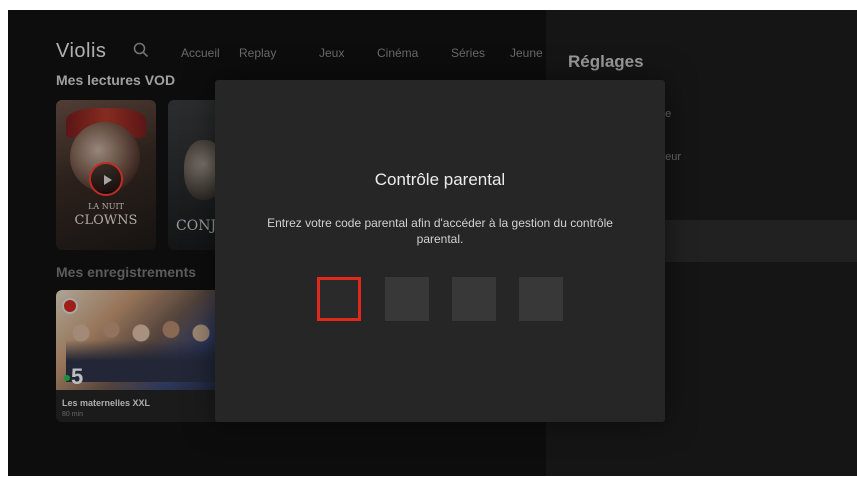  What do you see at coordinates (440, 179) in the screenshot?
I see `dialog-title: Contrôle parental` at bounding box center [440, 179].